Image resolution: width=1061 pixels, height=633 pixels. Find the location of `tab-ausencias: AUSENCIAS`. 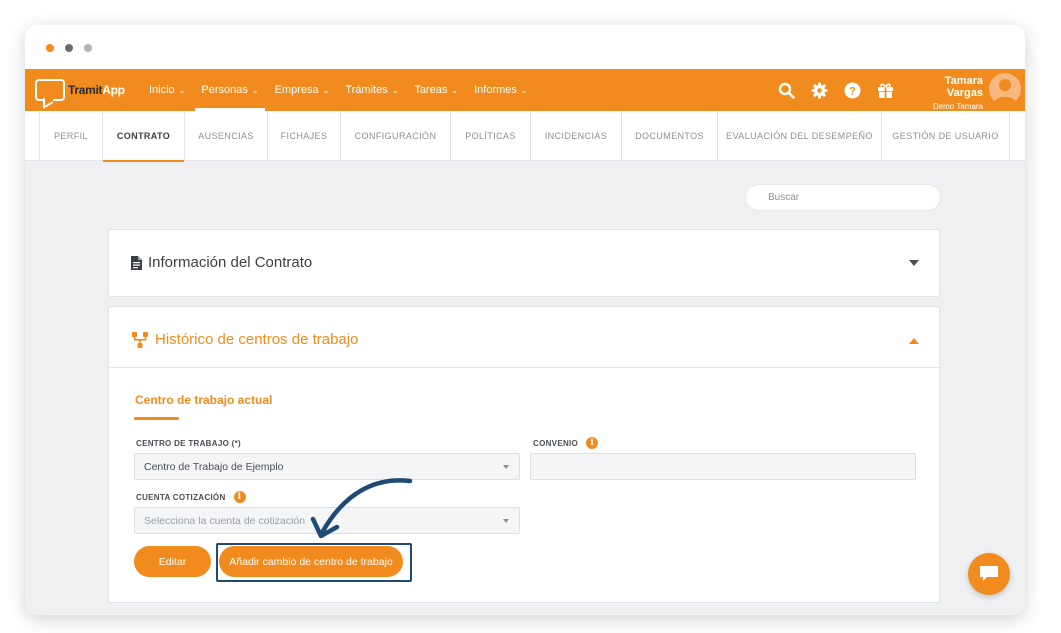

tab-ausencias: AUSENCIAS is located at coordinates (225, 136).